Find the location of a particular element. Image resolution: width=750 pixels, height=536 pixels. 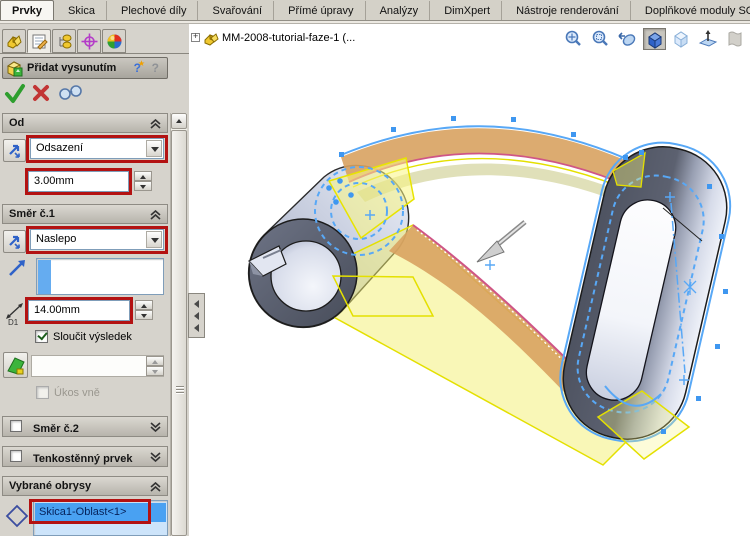

section-header-thin-feature: Tenkostěnný prvek is located at coordinates (85, 456).